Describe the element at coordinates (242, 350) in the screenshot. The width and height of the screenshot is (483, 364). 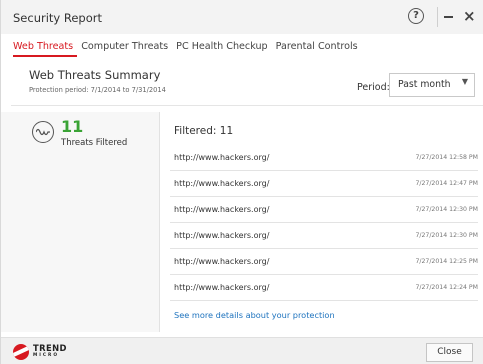
I see `footer-bar: TREND MICRO Close` at that location.